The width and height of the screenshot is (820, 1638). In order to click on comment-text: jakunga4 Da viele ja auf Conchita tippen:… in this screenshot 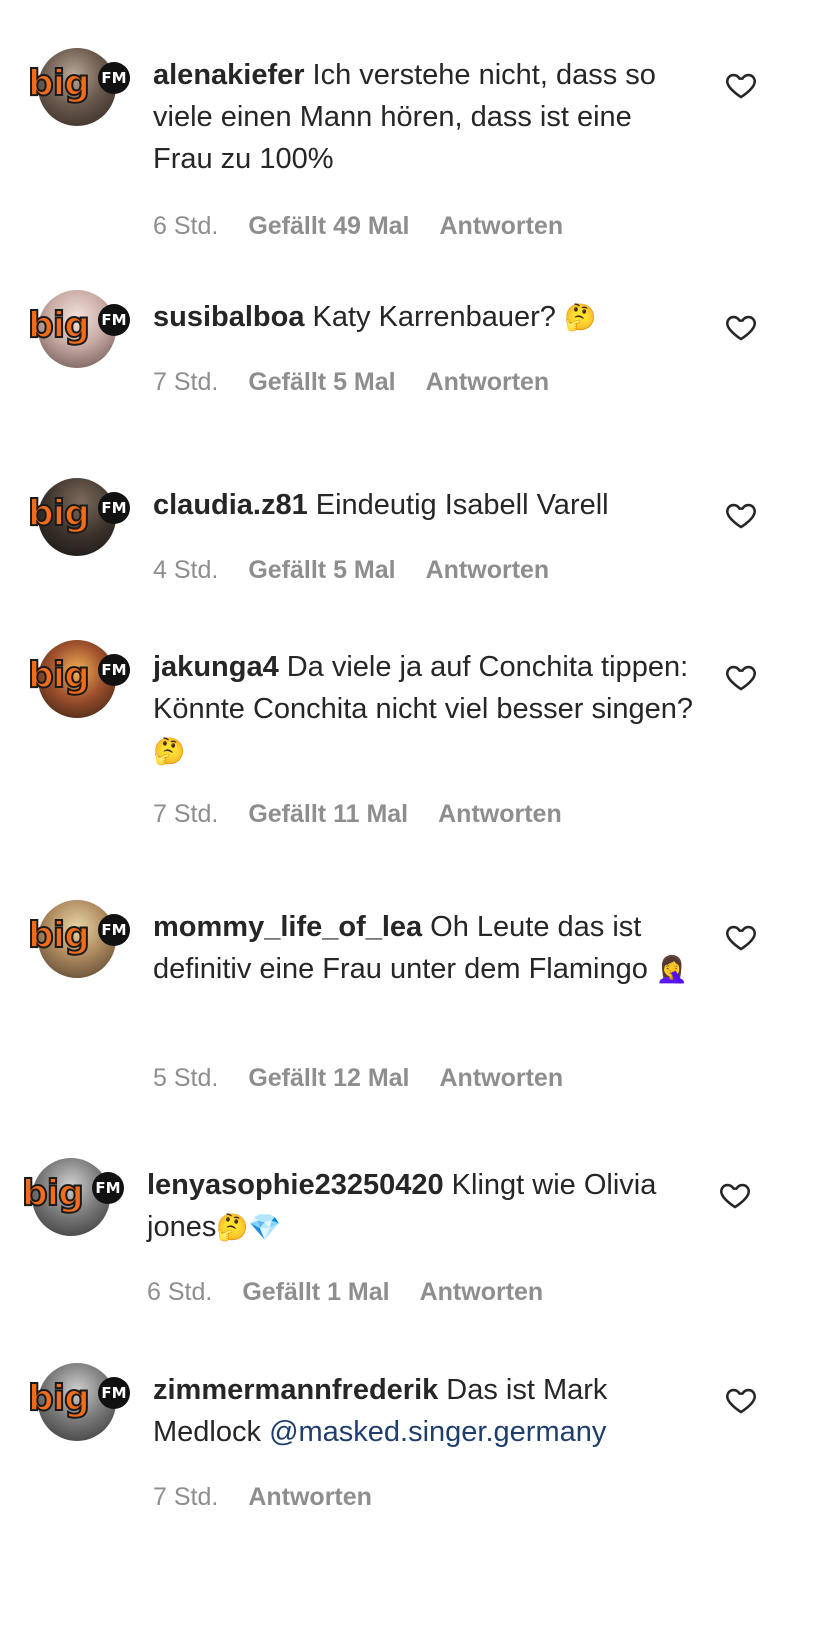, I will do `click(425, 709)`.